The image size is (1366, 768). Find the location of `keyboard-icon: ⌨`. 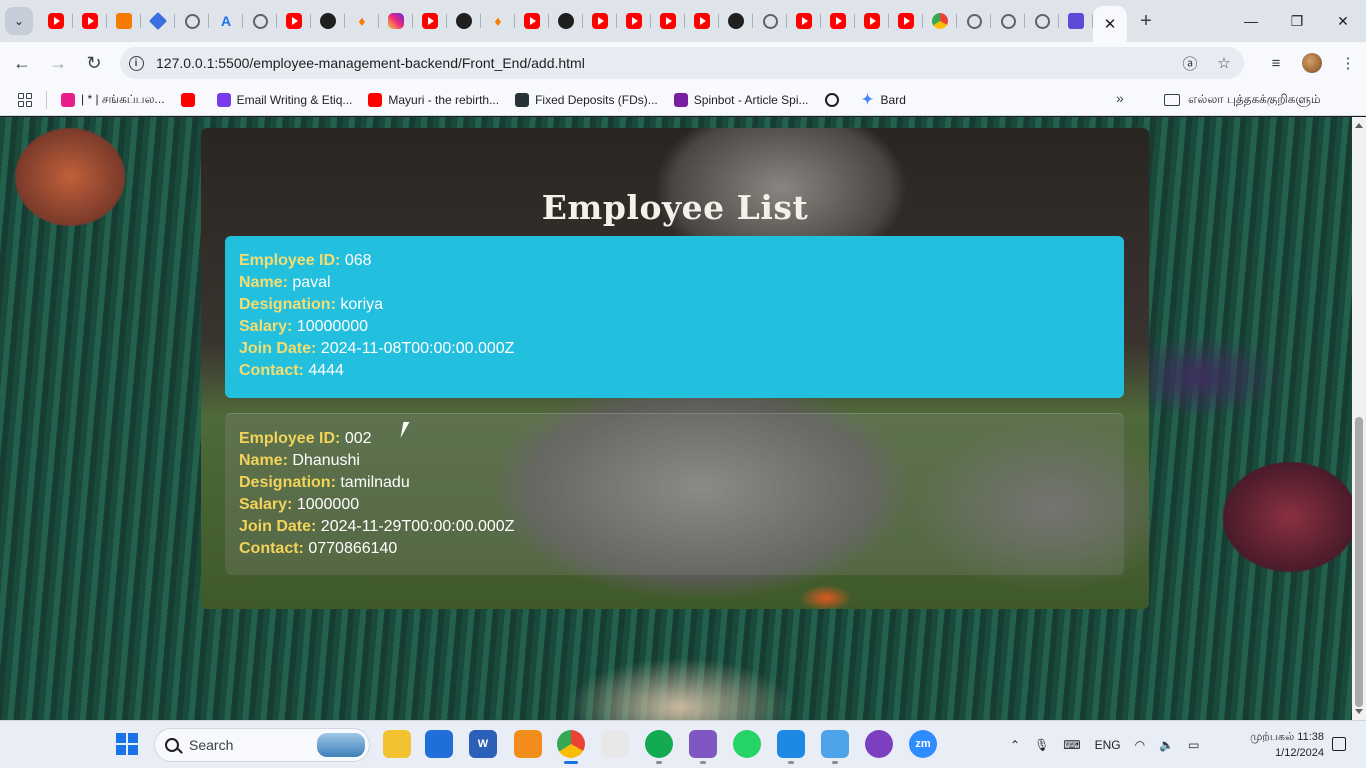

keyboard-icon: ⌨ is located at coordinates (1071, 745).